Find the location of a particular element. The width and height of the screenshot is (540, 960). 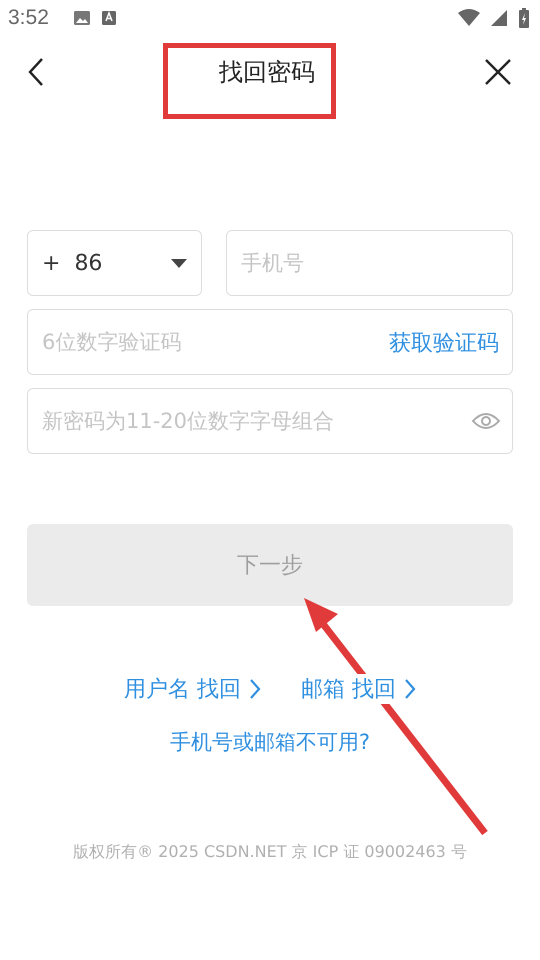

copyright-text: 版权所有® 2025 CSDN.NET 京 ICP 证 09002463 号 is located at coordinates (270, 851).